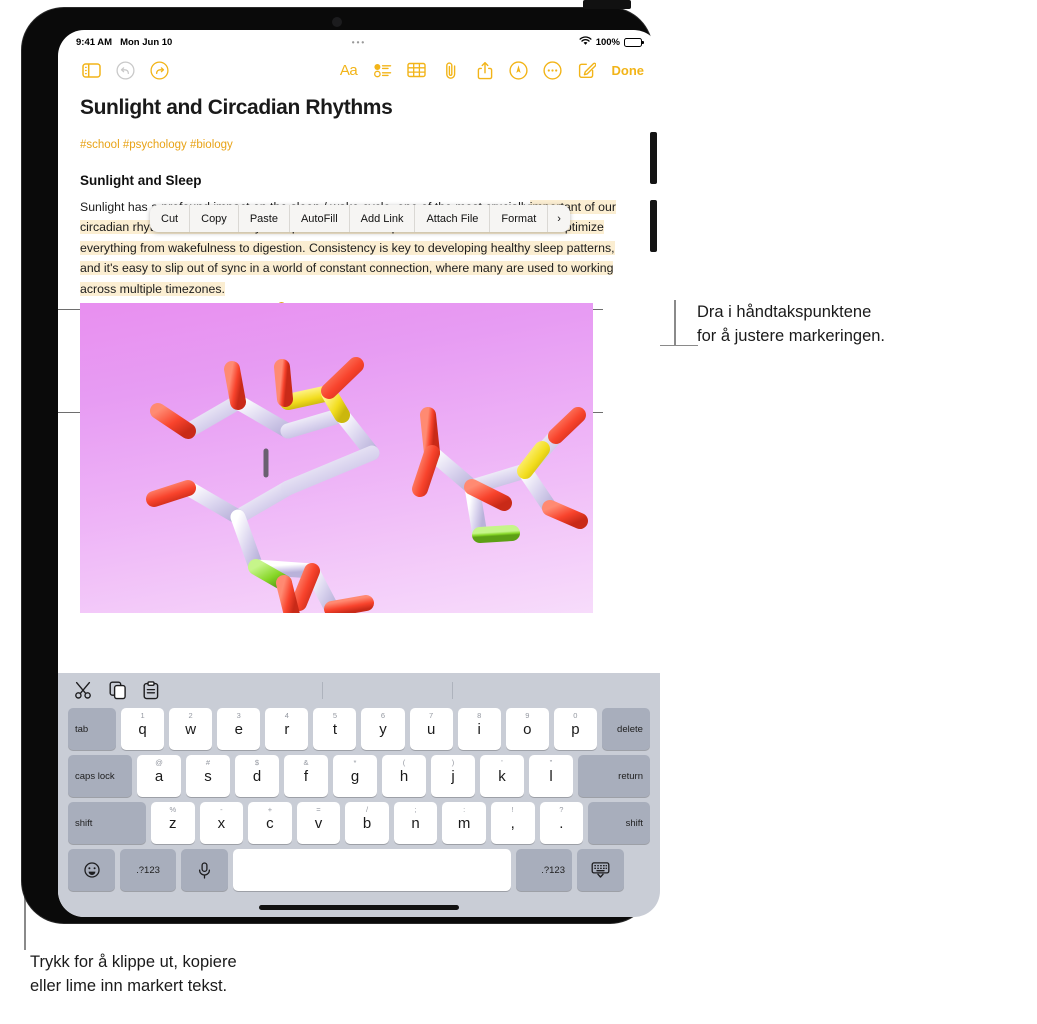 This screenshot has width=1037, height=1024. Describe the element at coordinates (614, 776) in the screenshot. I see `key-return: return` at that location.